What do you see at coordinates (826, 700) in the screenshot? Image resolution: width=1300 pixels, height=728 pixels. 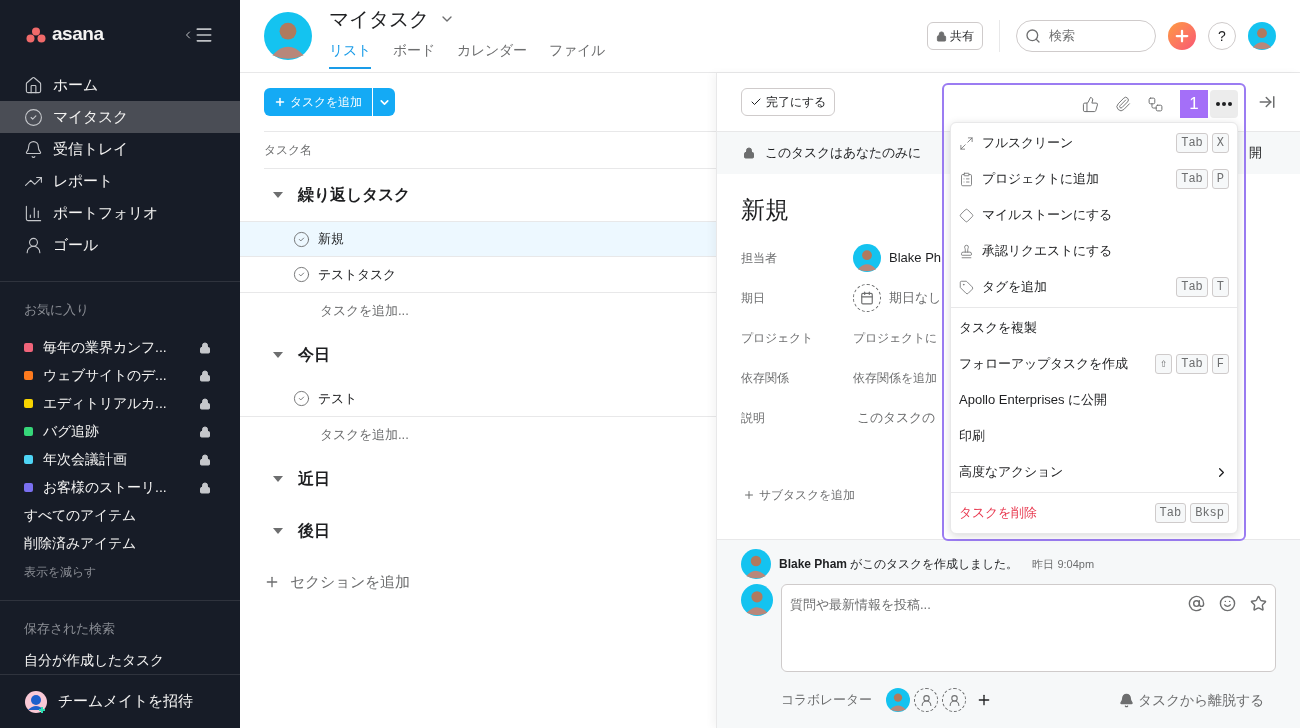 I see `collaborators-label: コラボレーター` at bounding box center [826, 700].